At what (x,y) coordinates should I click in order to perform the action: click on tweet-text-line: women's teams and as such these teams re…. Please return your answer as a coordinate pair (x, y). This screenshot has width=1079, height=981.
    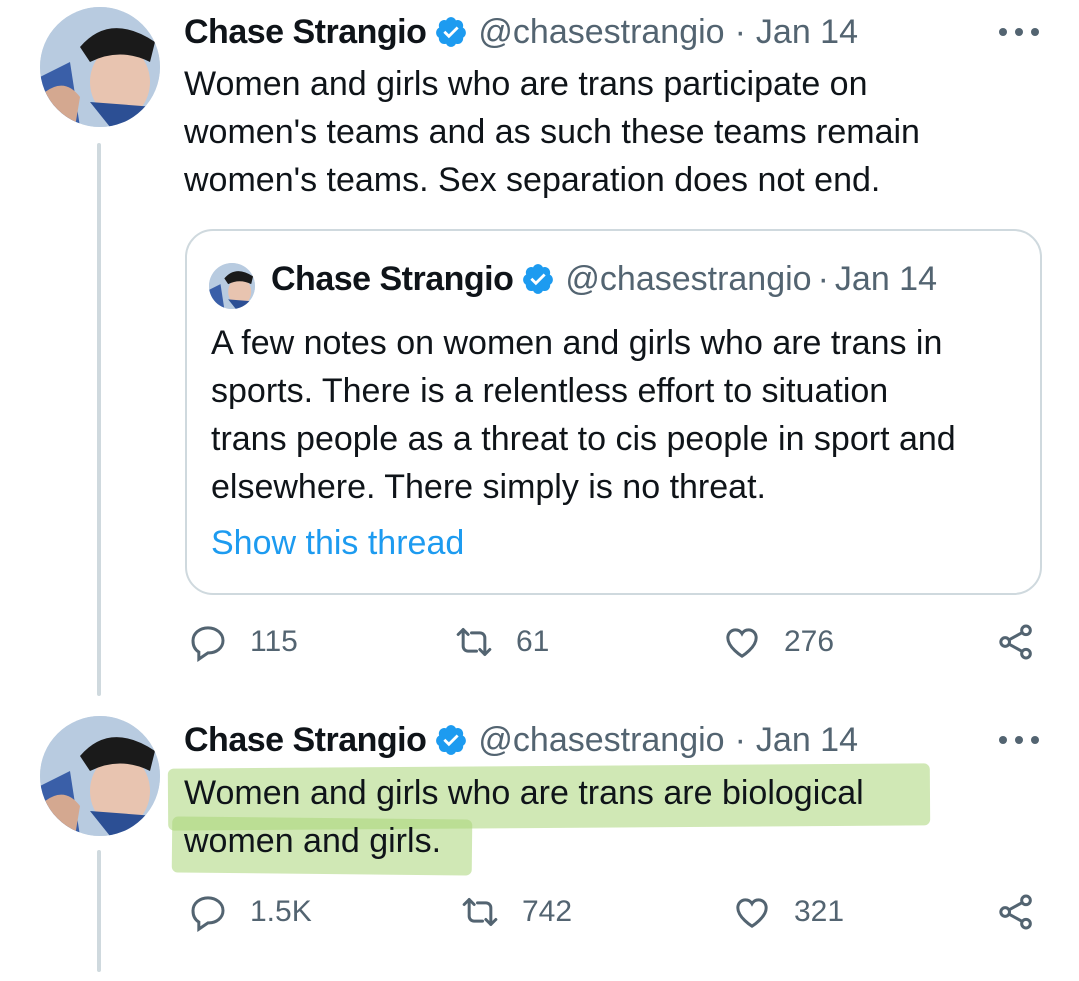
    Looking at the image, I should click on (552, 132).